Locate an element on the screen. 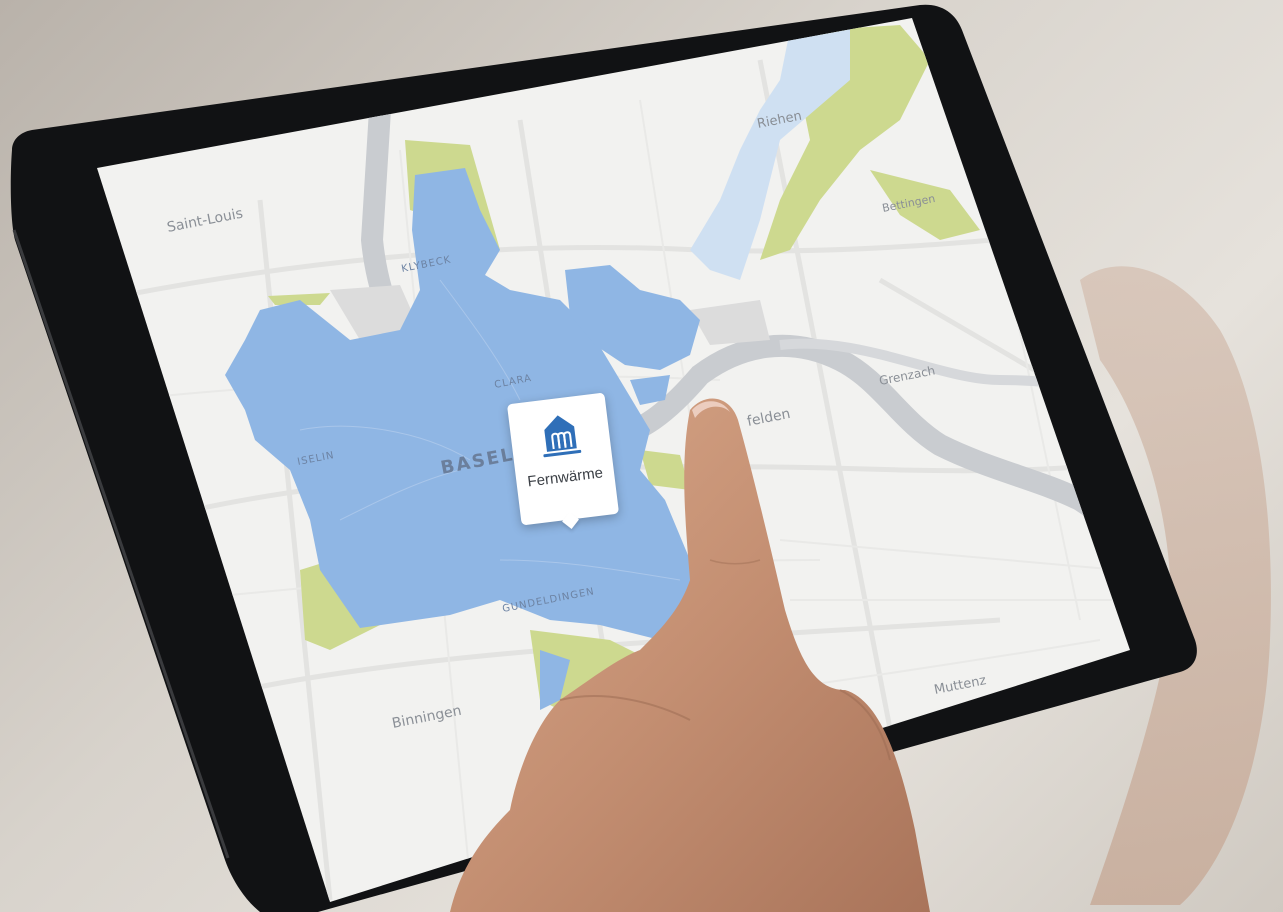 The width and height of the screenshot is (1283, 912). heating-popup: Fernwärme is located at coordinates (563, 459).